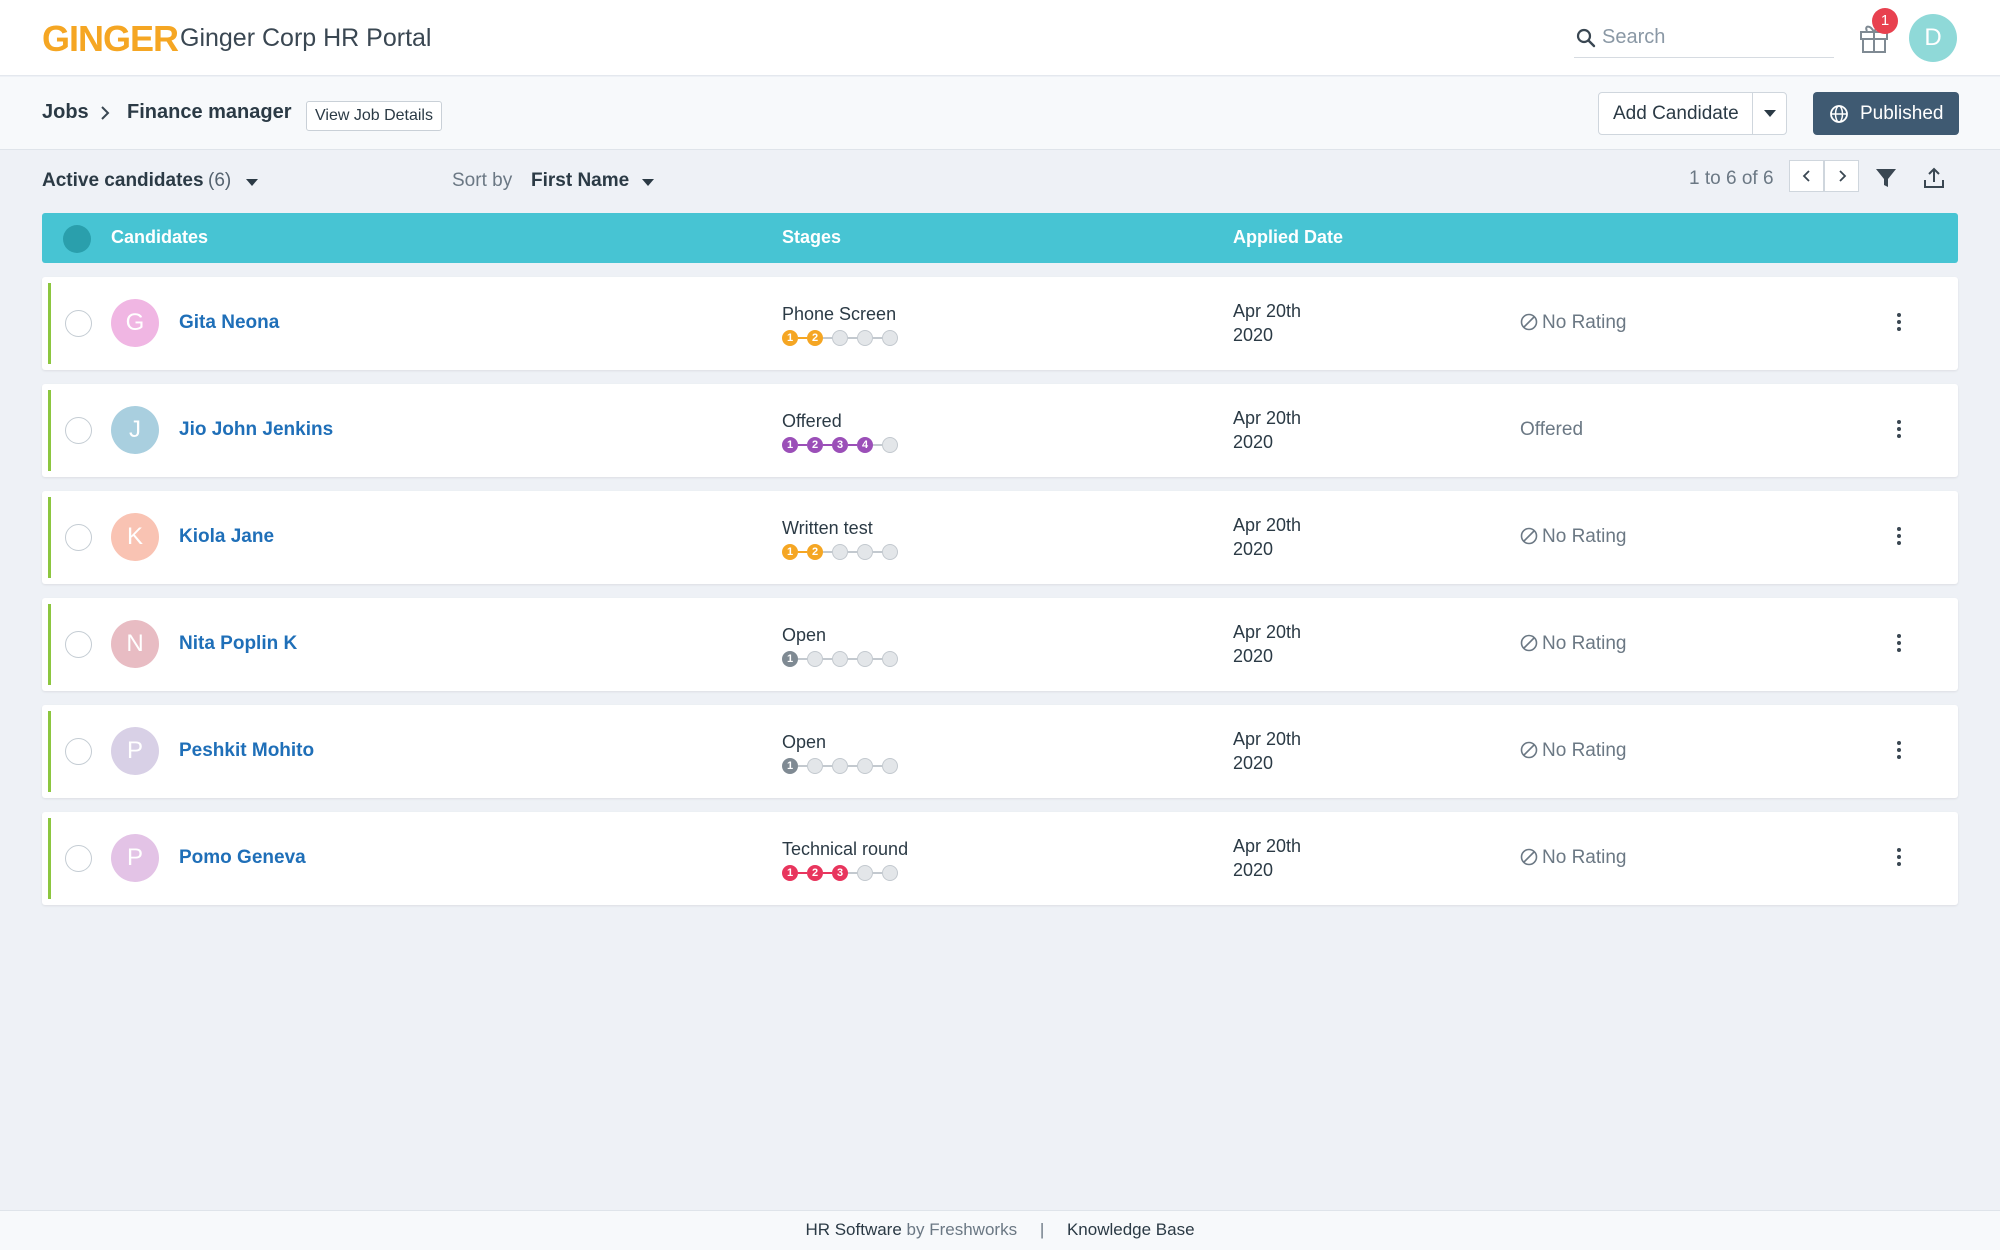 This screenshot has height=1250, width=2000. Describe the element at coordinates (374, 116) in the screenshot. I see `view-job-details-button: View Job Details` at that location.